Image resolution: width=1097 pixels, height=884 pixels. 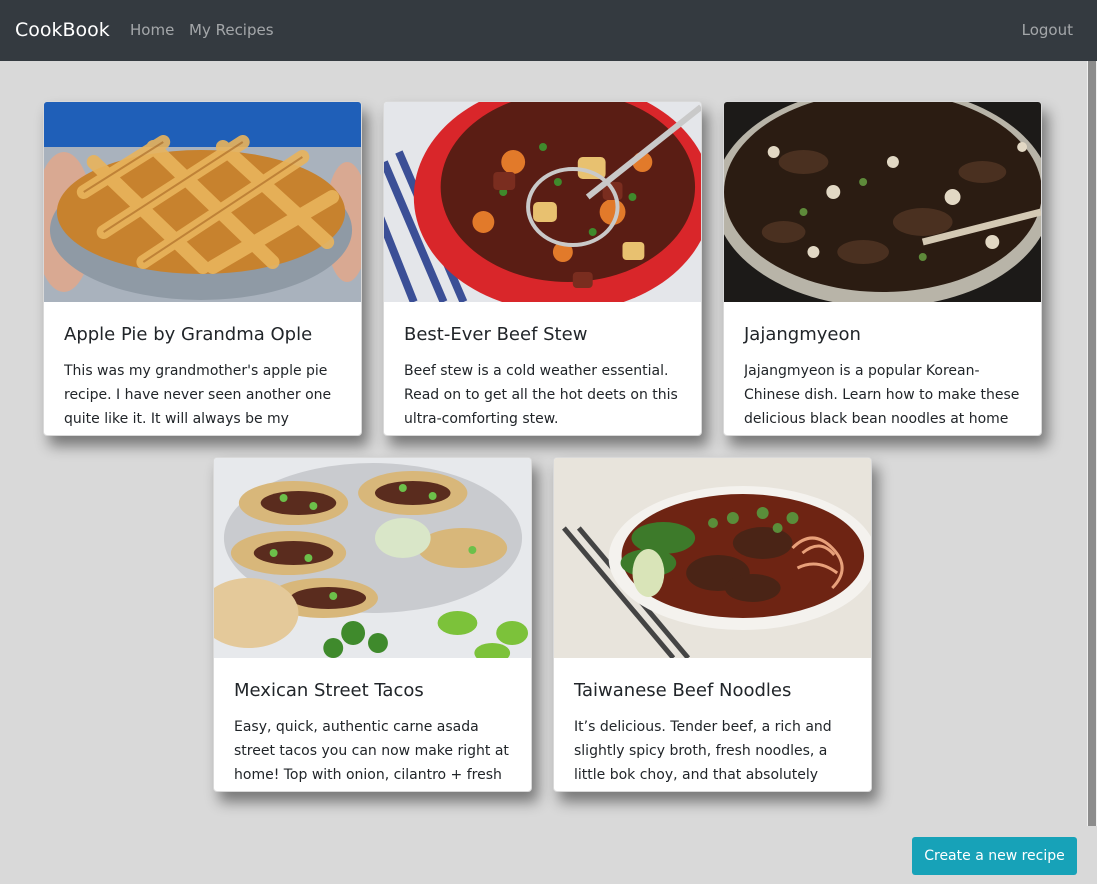 I want to click on scrollbar-thumb, so click(x=1092, y=443).